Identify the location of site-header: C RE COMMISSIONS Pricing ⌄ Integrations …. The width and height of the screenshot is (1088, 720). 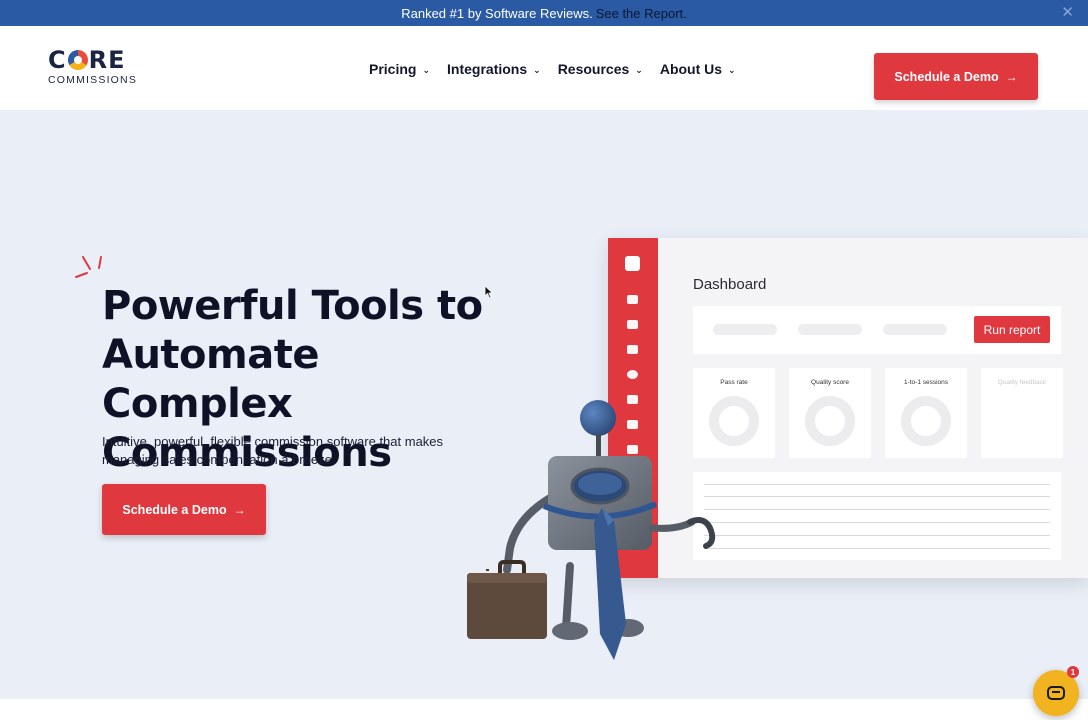
(544, 68).